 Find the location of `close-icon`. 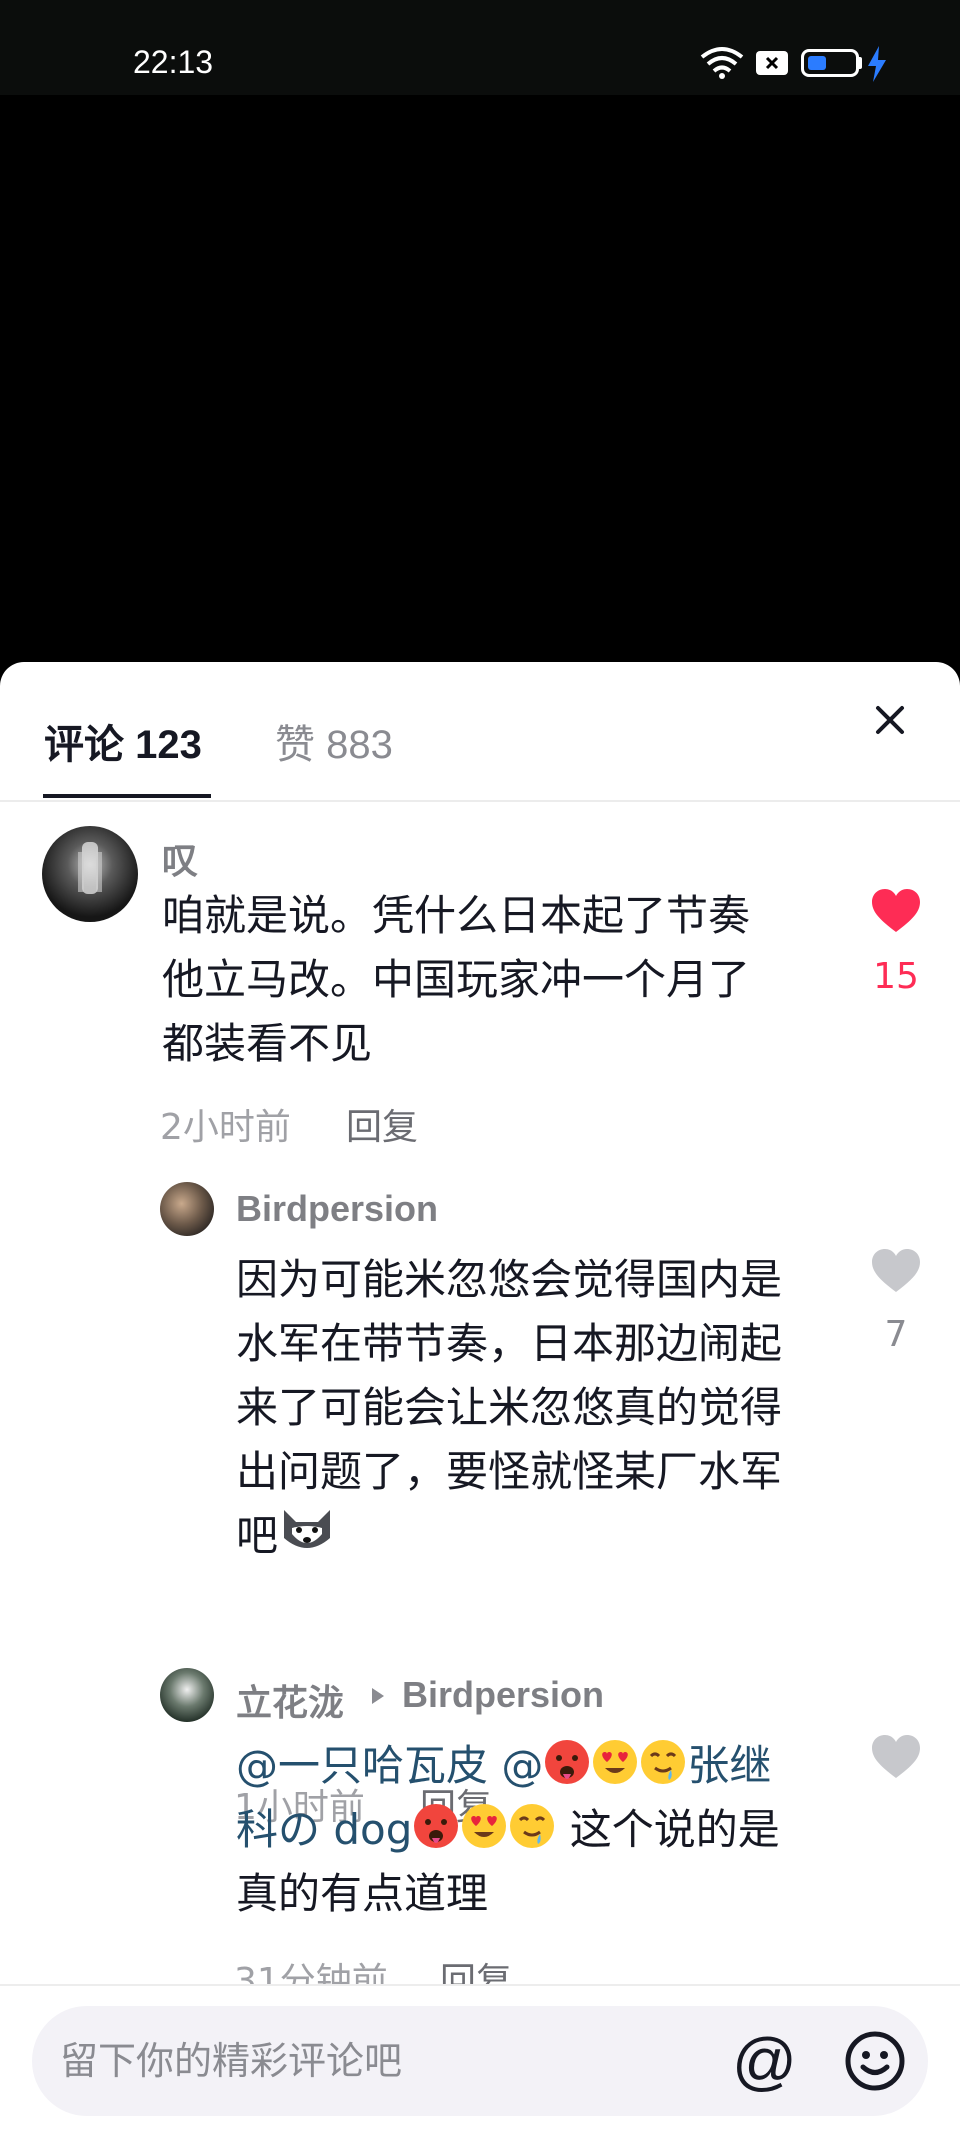

close-icon is located at coordinates (890, 720).